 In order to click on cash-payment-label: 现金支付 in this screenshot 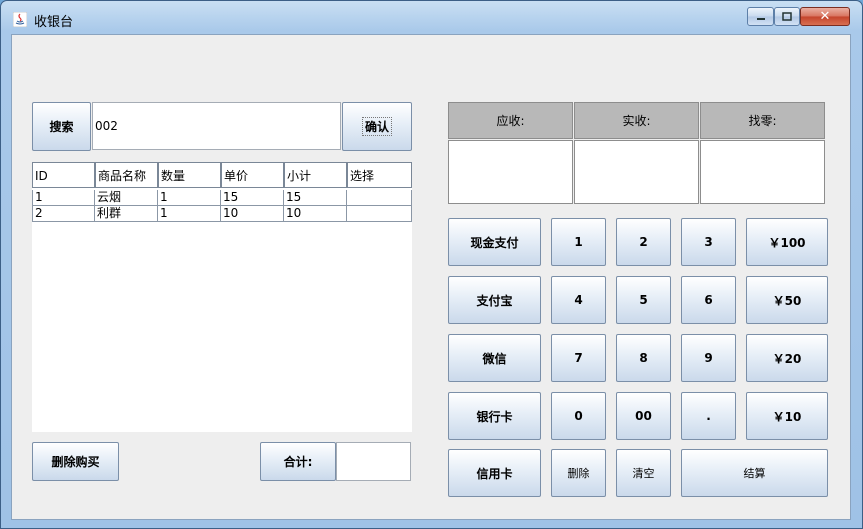, I will do `click(494, 242)`.